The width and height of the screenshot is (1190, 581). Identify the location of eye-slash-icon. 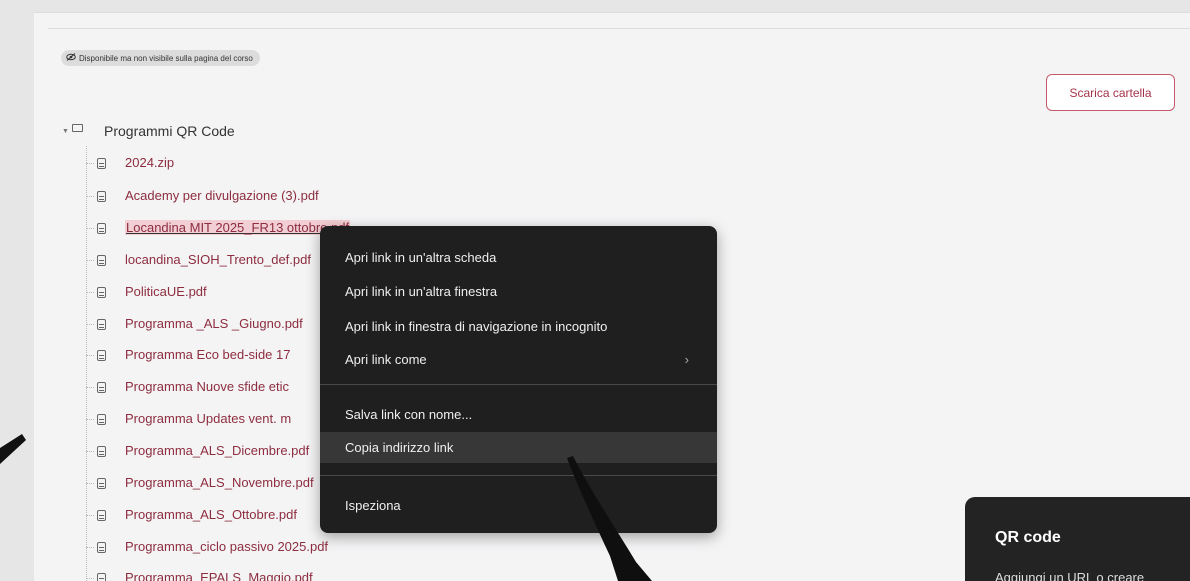
(71, 58).